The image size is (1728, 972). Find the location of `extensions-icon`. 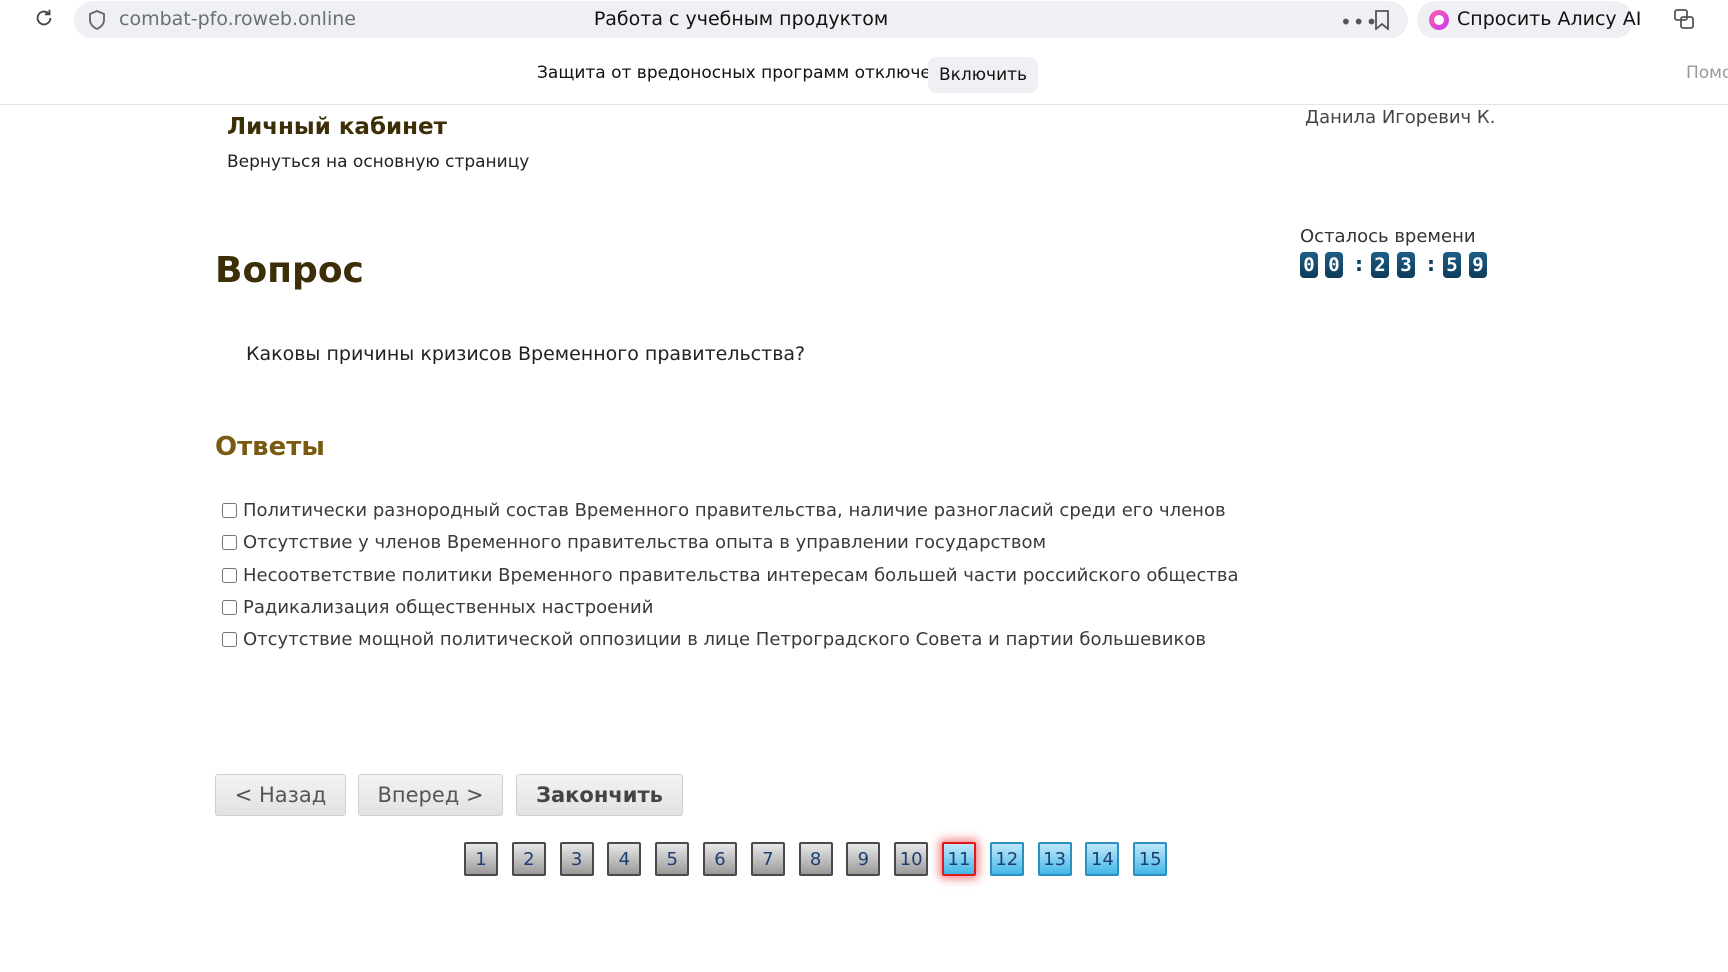

extensions-icon is located at coordinates (1684, 19).